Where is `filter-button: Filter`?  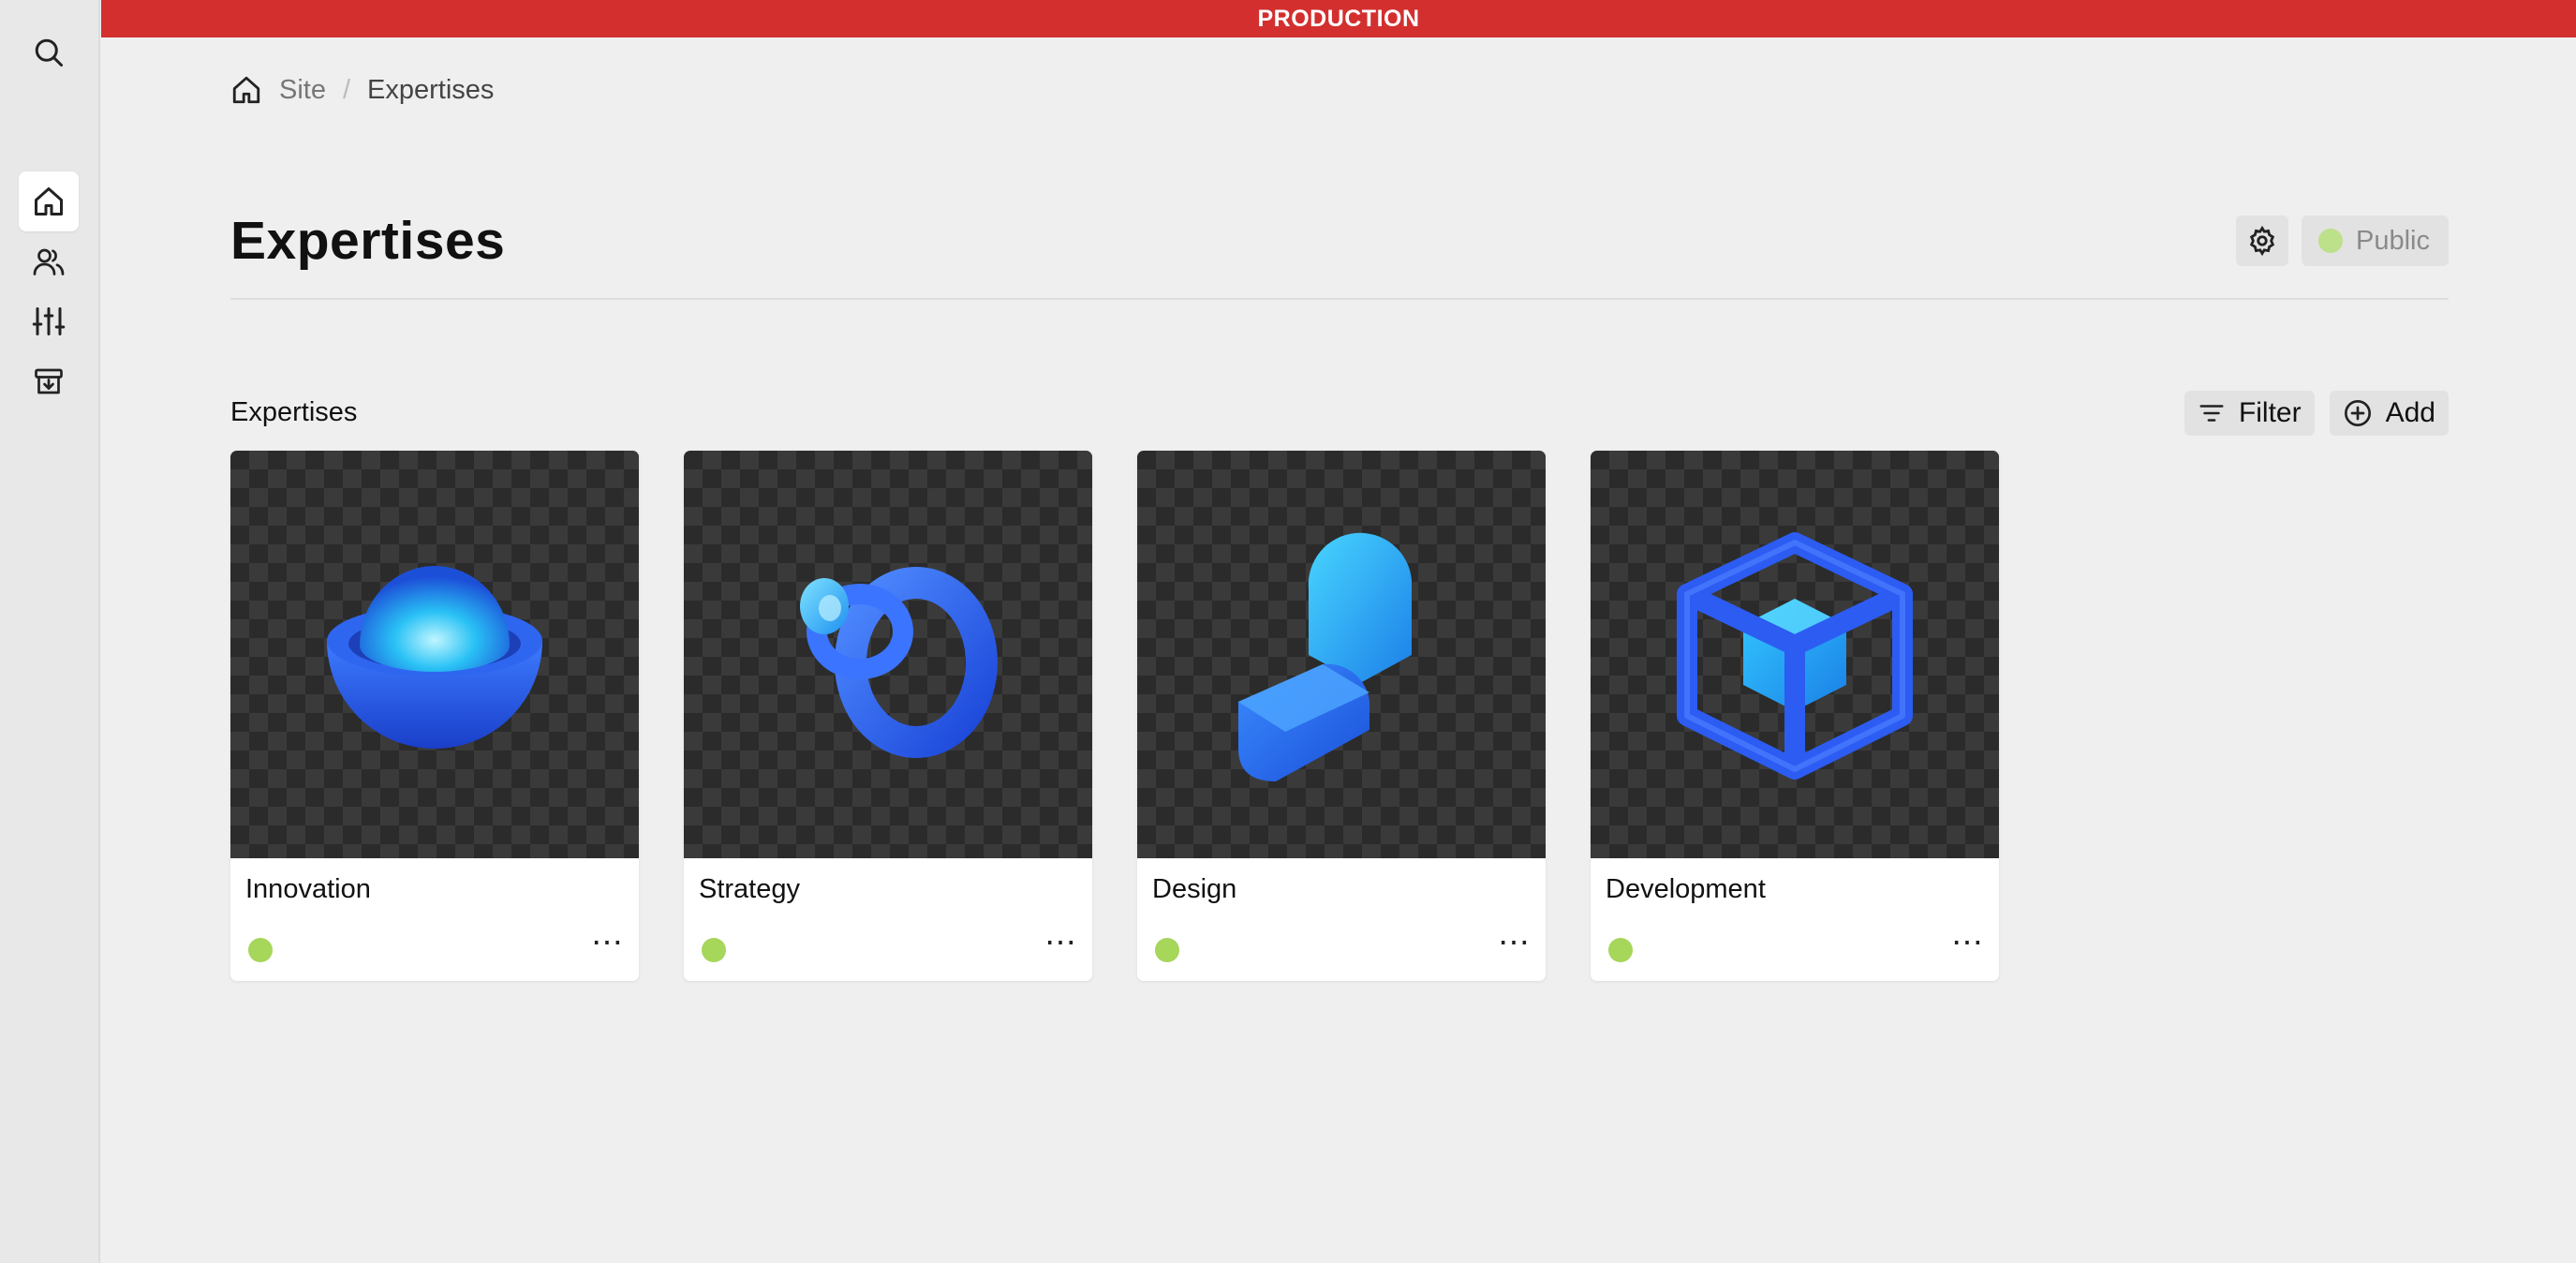 filter-button: Filter is located at coordinates (2249, 413).